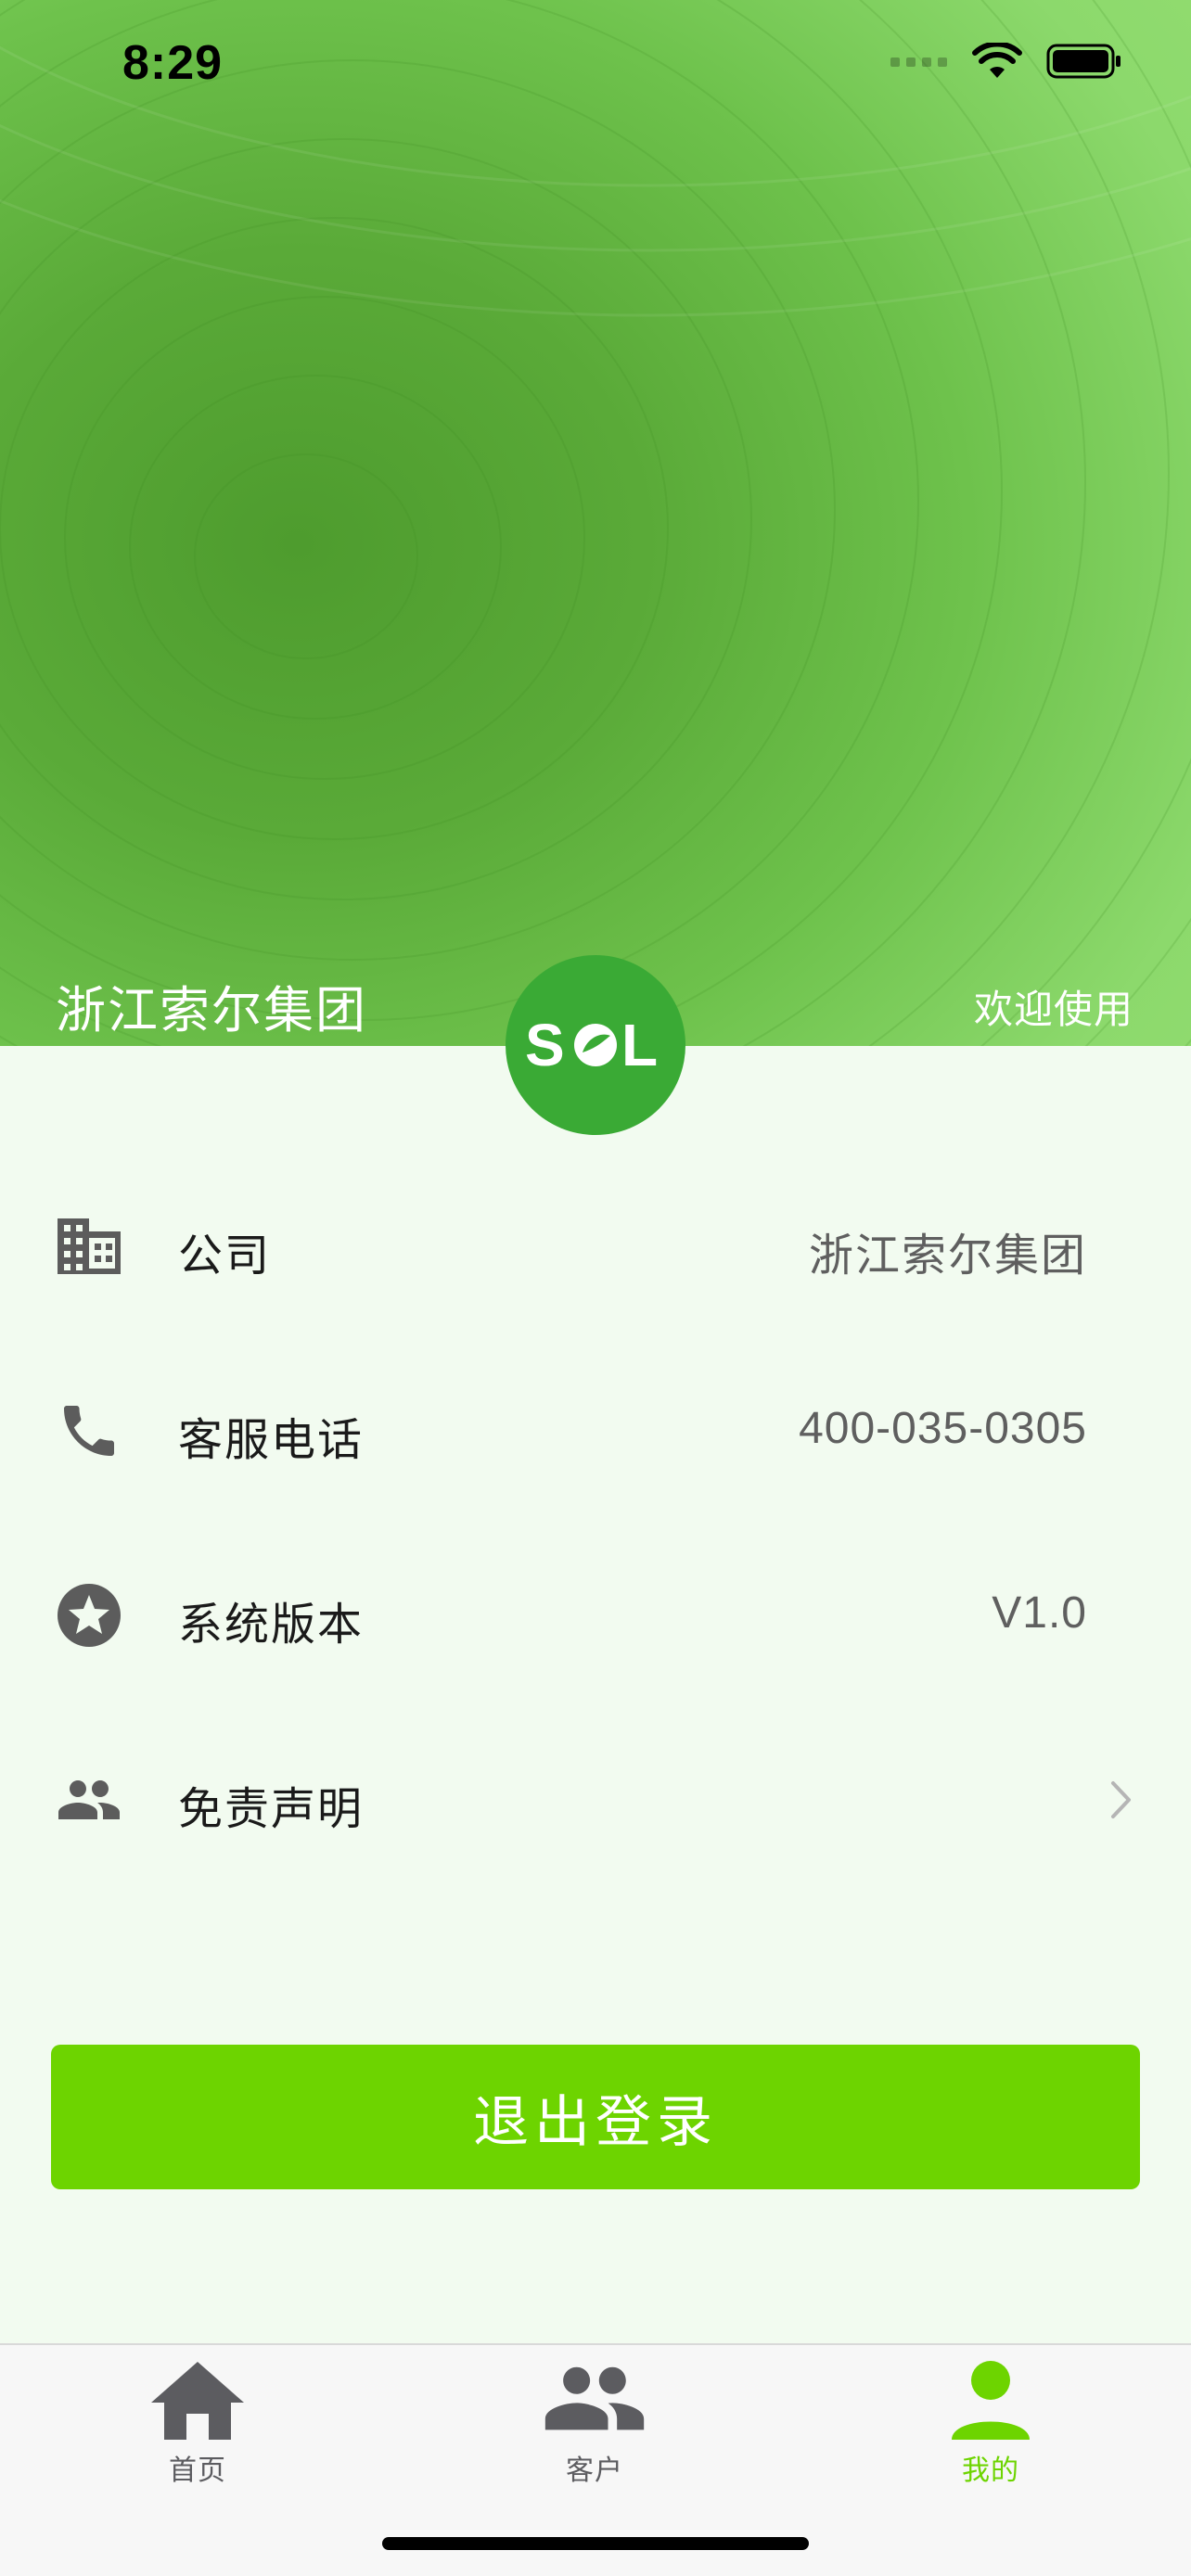 The height and width of the screenshot is (2576, 1191). I want to click on sol-logo-icon: S L, so click(591, 1045).